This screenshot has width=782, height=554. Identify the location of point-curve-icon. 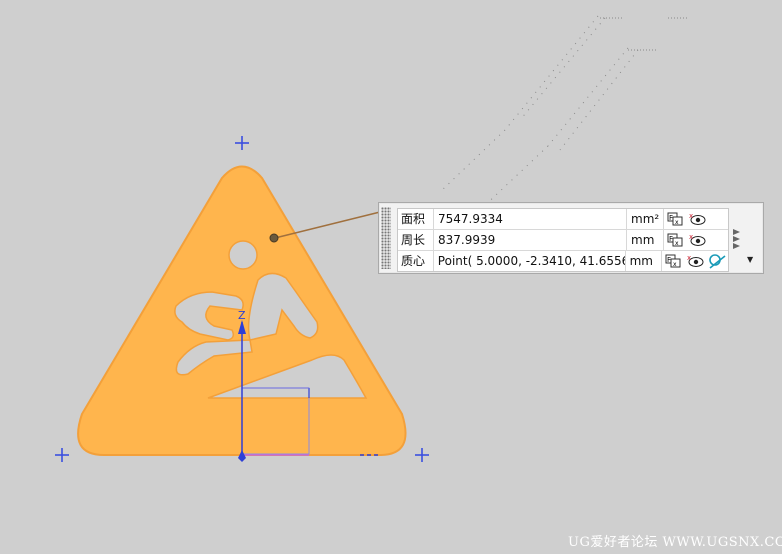
(717, 261).